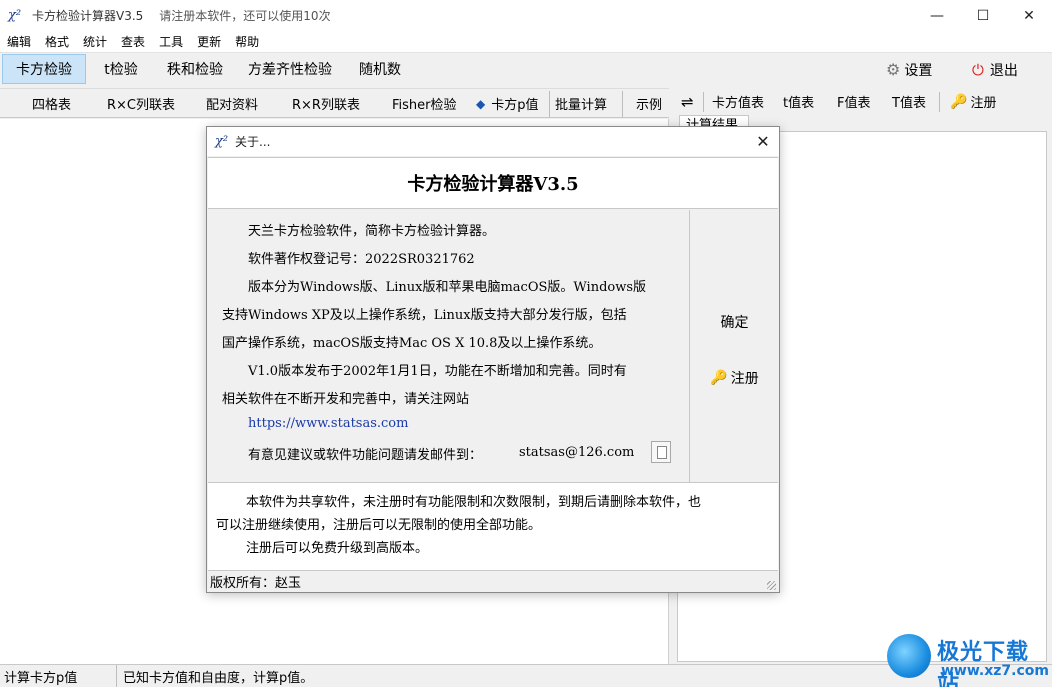 The image size is (1052, 687). Describe the element at coordinates (256, 583) in the screenshot. I see `copyright: 版权所有：赵玉` at that location.